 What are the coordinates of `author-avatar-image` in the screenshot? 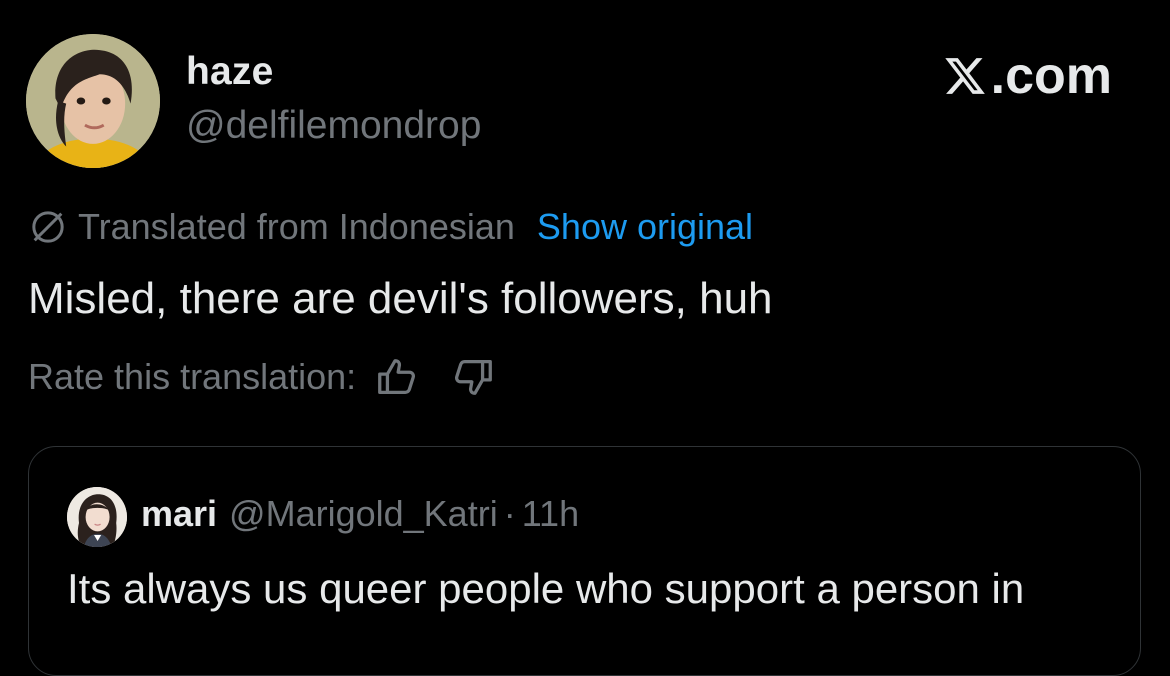 It's located at (93, 101).